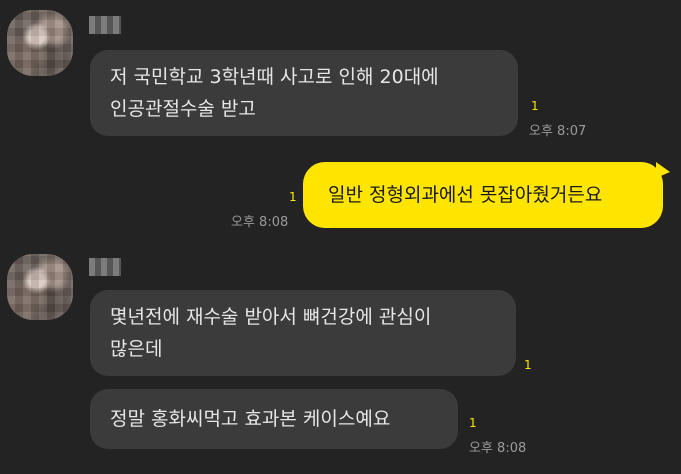 This screenshot has width=681, height=474. I want to click on message-text-line: 저 국민학교 3학년때 사고로 인해 20대에, so click(274, 77).